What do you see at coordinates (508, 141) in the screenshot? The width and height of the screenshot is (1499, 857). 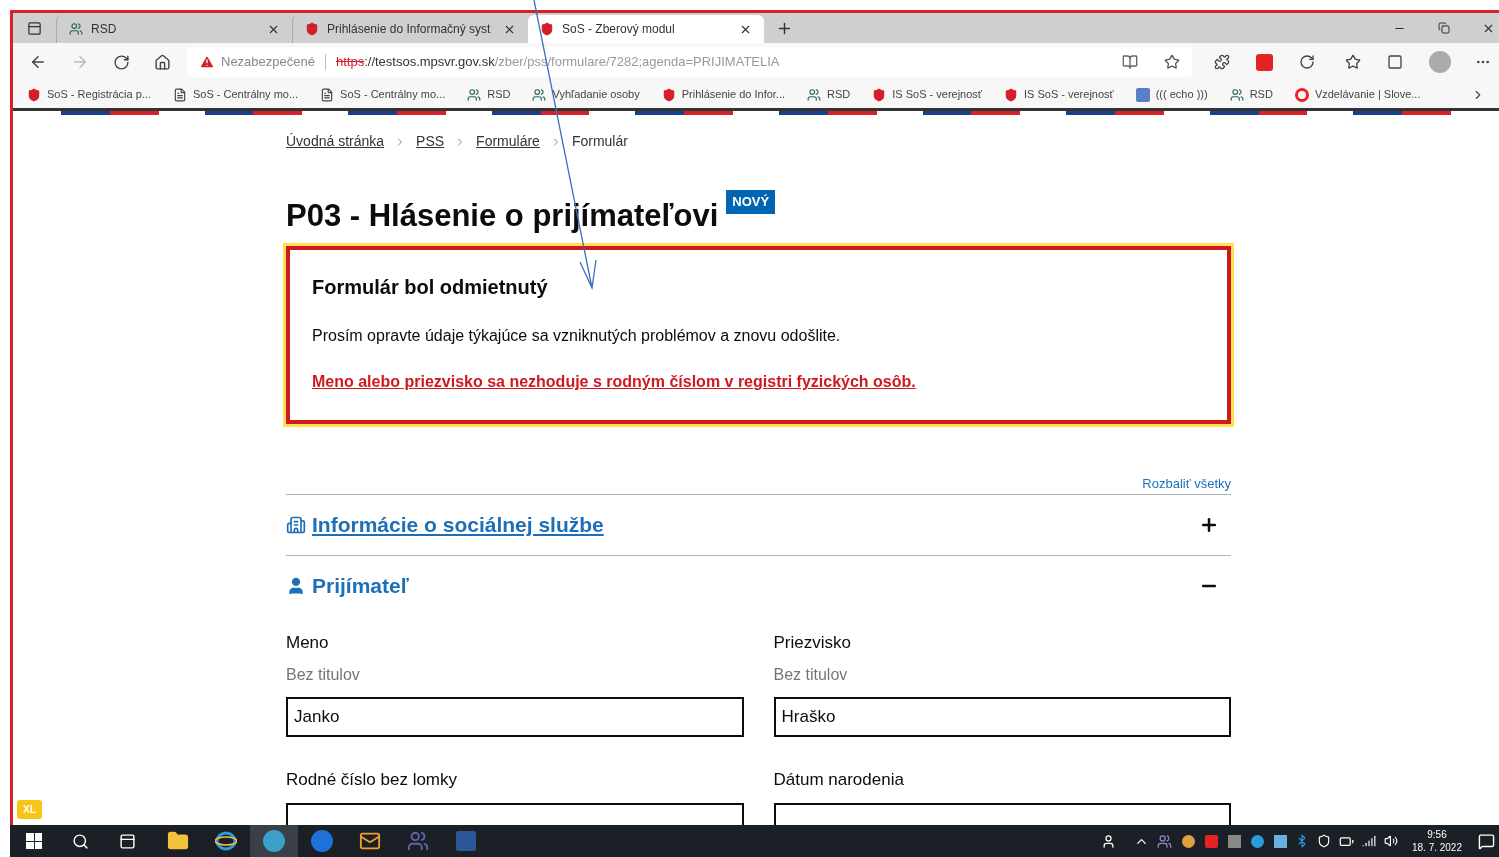 I see `breadcrumb-link: Formuláre` at bounding box center [508, 141].